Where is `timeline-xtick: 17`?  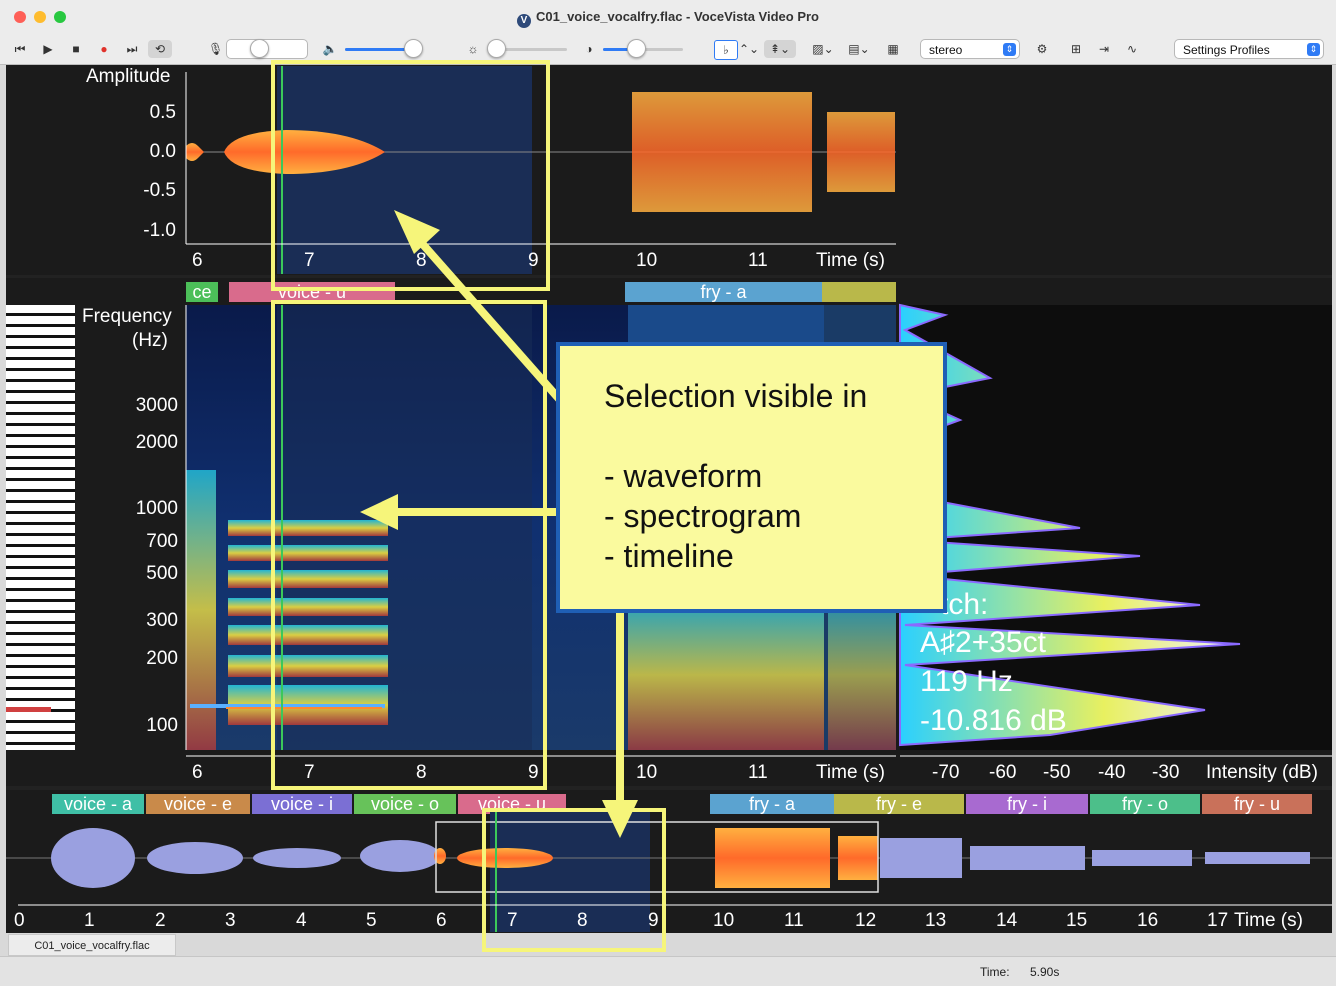
timeline-xtick: 17 is located at coordinates (1218, 920).